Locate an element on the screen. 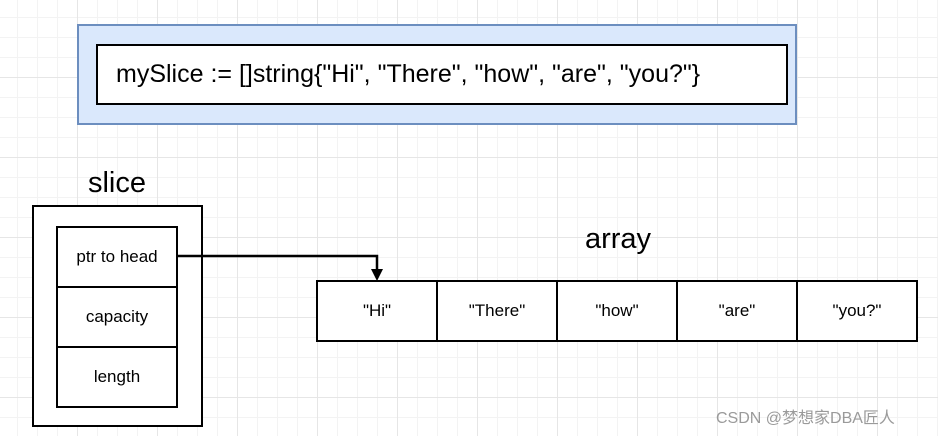 Image resolution: width=938 pixels, height=436 pixels. pointer-connector is located at coordinates (280, 267).